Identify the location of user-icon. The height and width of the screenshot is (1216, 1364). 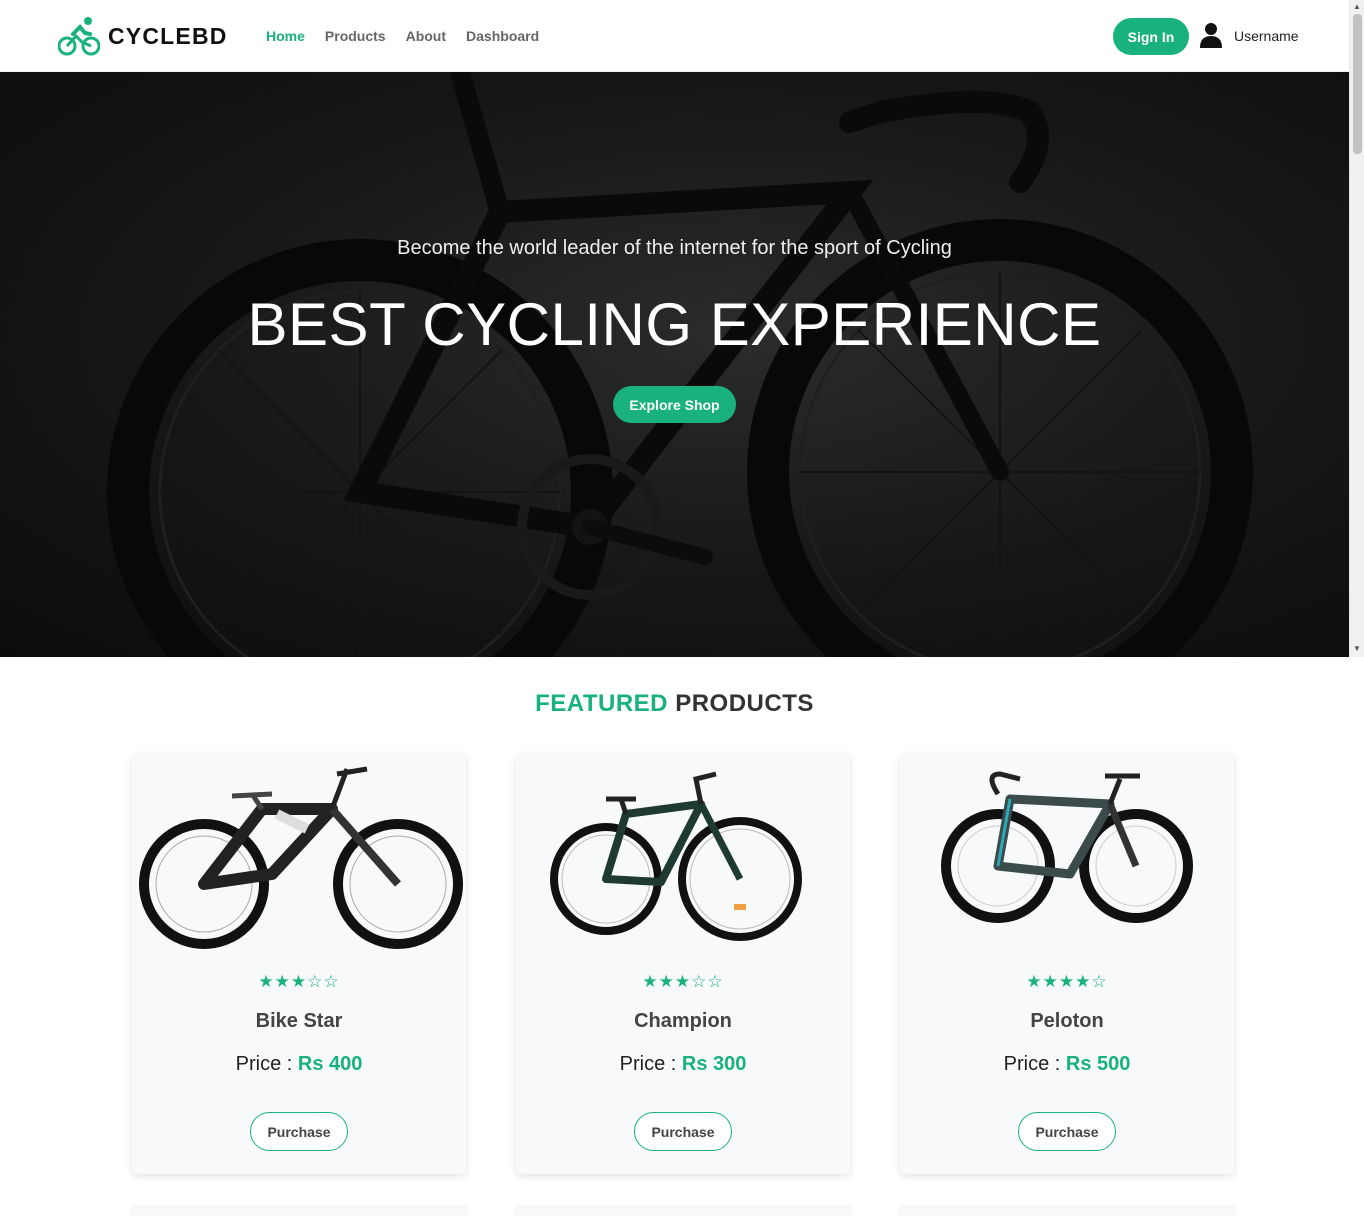
(1211, 35).